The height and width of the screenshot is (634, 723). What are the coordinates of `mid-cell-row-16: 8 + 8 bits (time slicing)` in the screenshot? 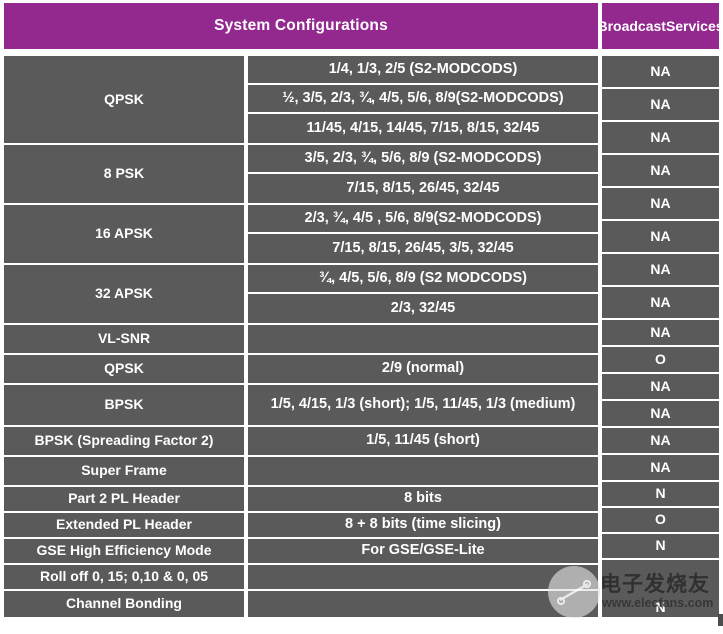 It's located at (423, 525).